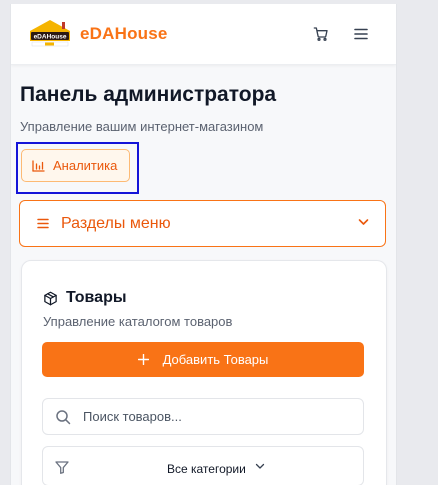  Describe the element at coordinates (43, 223) in the screenshot. I see `lines-icon` at that location.